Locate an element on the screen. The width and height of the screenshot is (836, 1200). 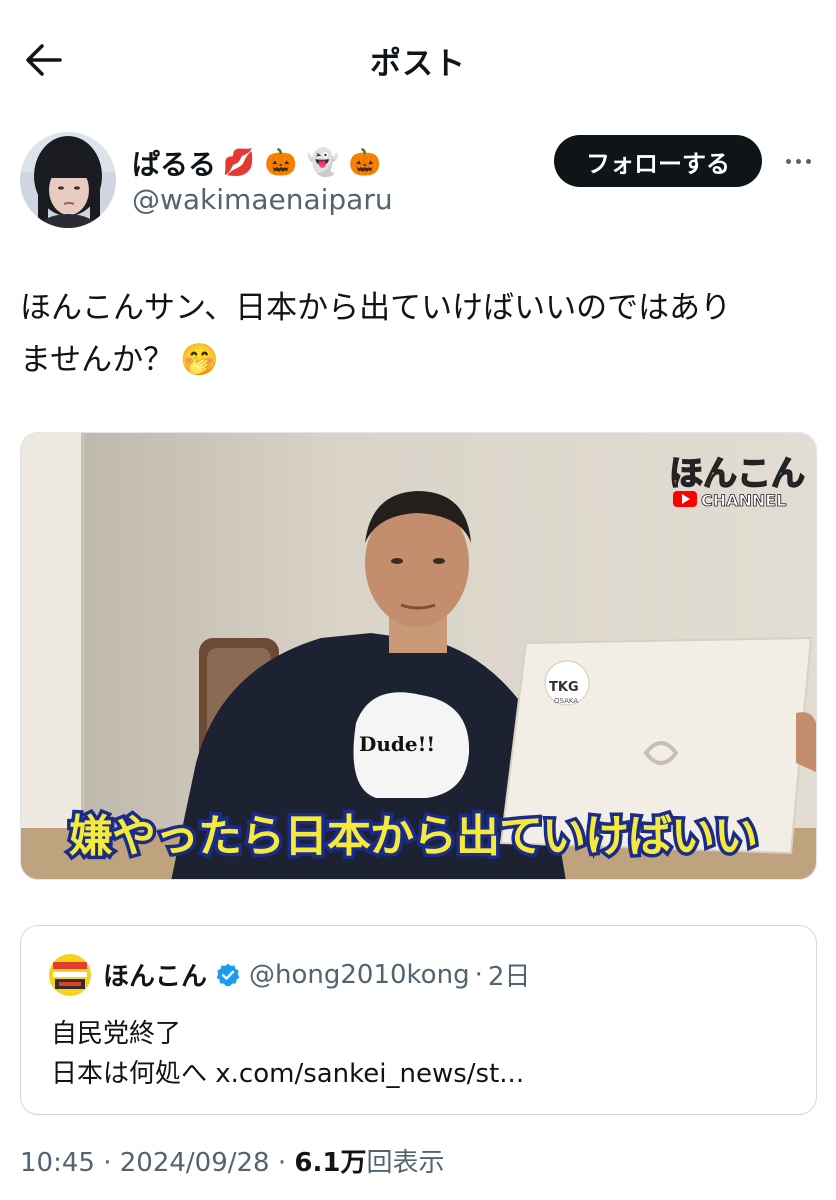
verified-badge-icon is located at coordinates (228, 975).